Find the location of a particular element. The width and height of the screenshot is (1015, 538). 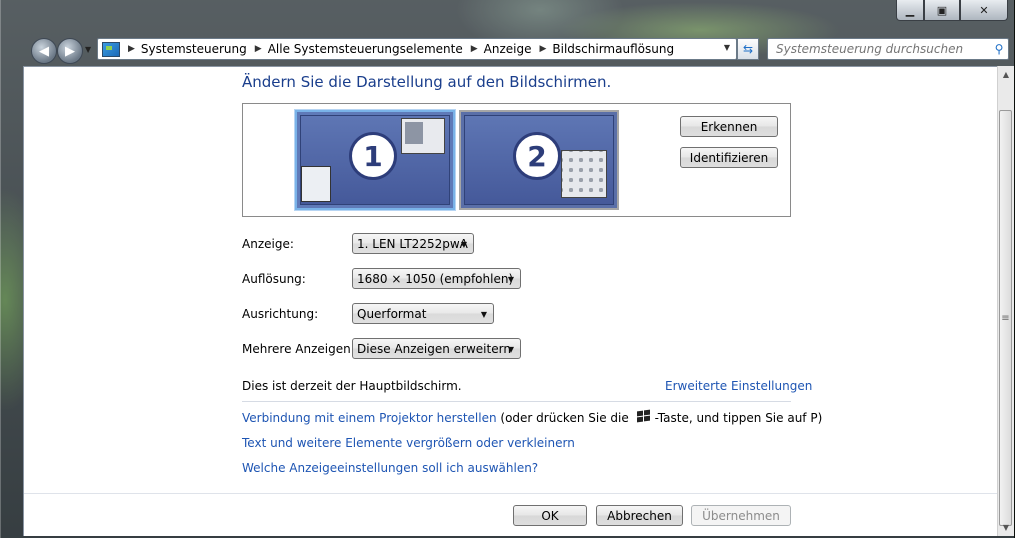

window-thumbnail-icon is located at coordinates (423, 136).